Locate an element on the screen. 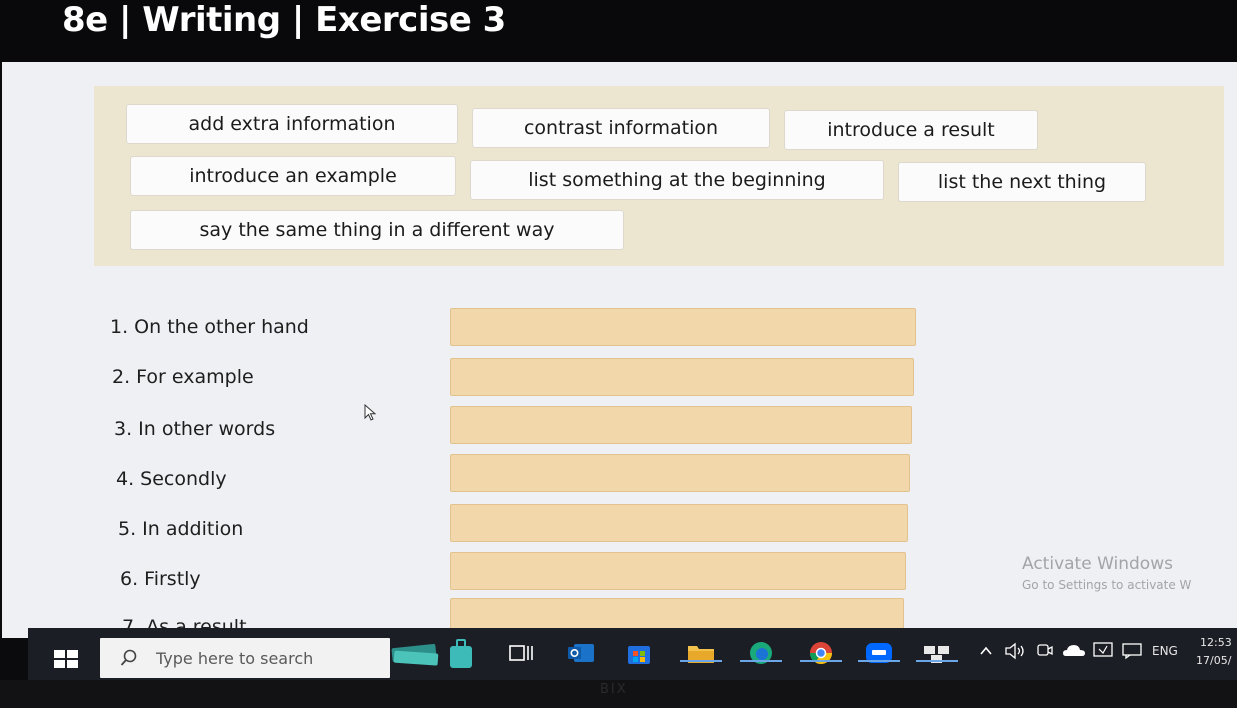 The height and width of the screenshot is (708, 1237). meet-now-icon is located at coordinates (1045, 651).